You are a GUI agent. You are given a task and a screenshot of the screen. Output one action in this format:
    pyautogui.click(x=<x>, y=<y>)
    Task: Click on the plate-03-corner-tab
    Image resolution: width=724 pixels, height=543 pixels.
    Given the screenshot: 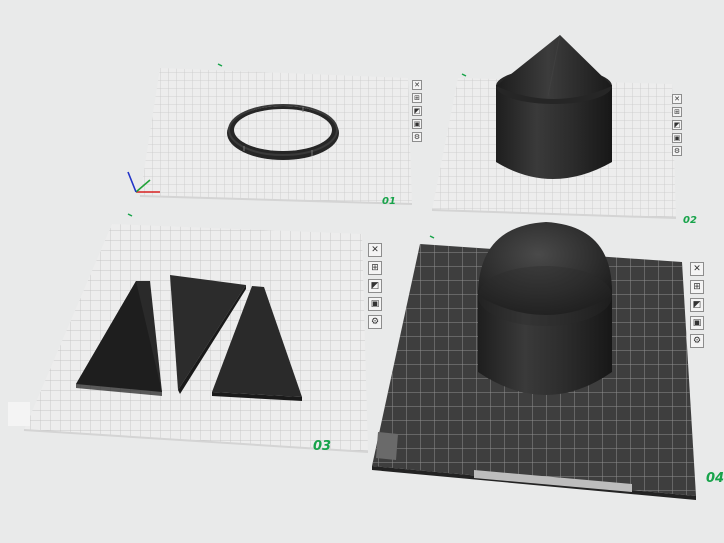 What is the action you would take?
    pyautogui.click(x=19, y=414)
    